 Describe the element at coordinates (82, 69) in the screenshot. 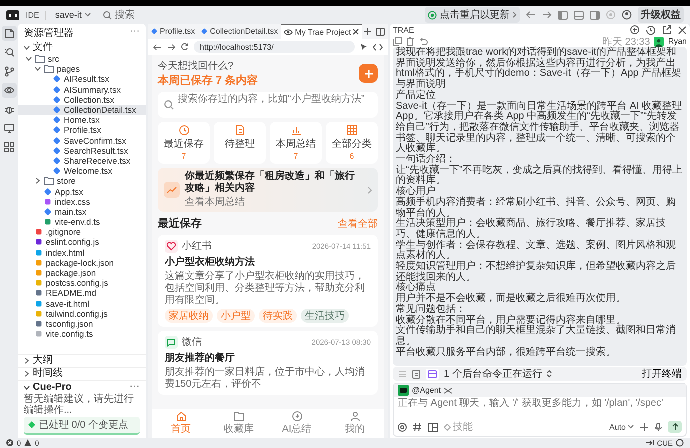

I see `file-tree-item: pages` at that location.